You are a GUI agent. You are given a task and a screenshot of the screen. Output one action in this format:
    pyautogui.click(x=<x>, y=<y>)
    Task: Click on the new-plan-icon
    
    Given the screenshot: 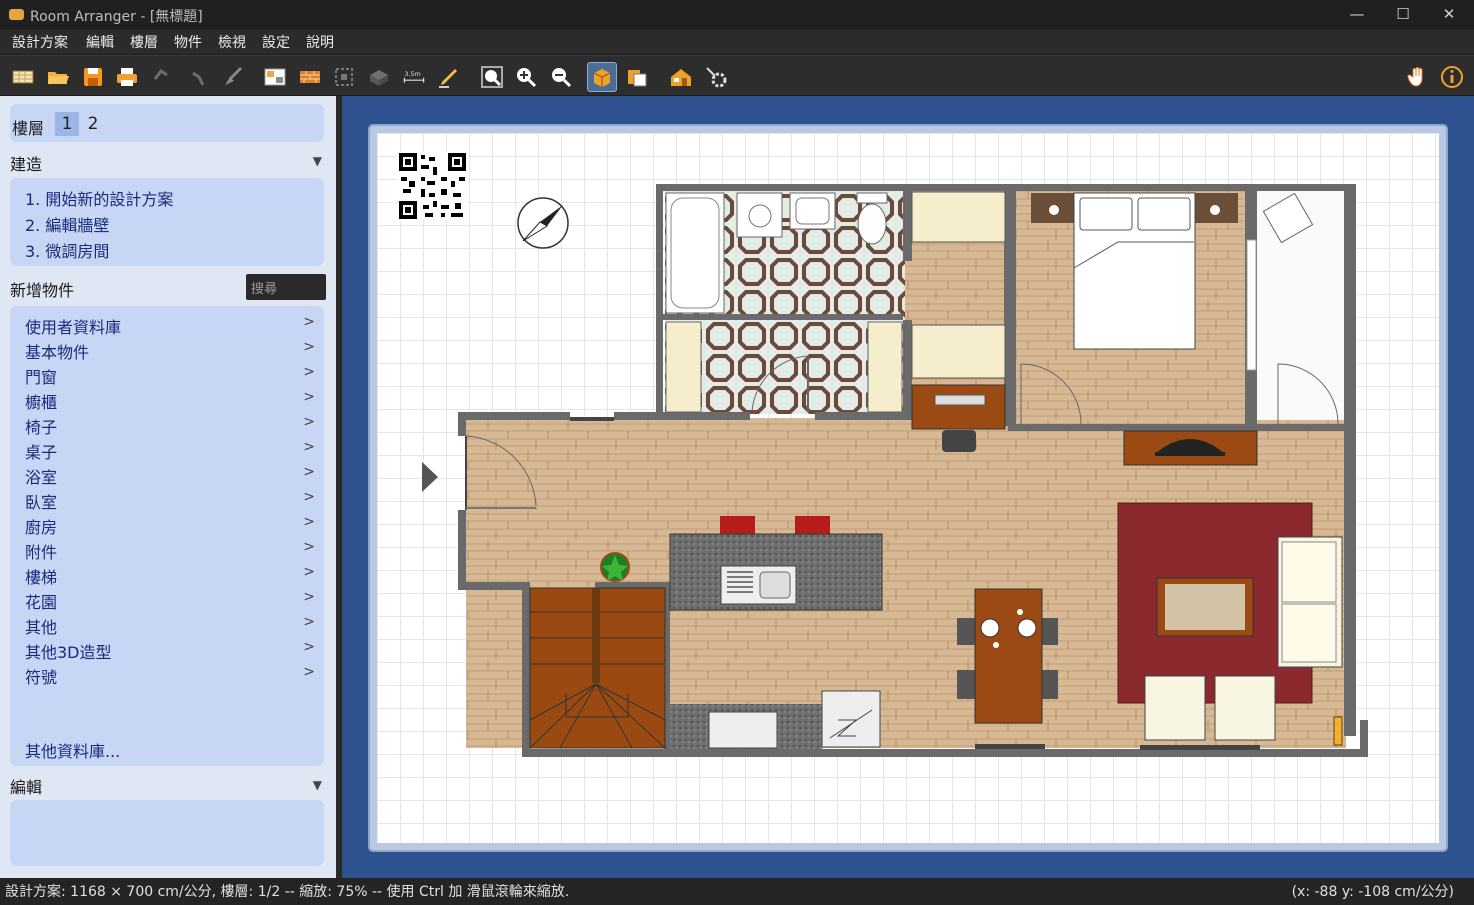 What is the action you would take?
    pyautogui.click(x=23, y=77)
    